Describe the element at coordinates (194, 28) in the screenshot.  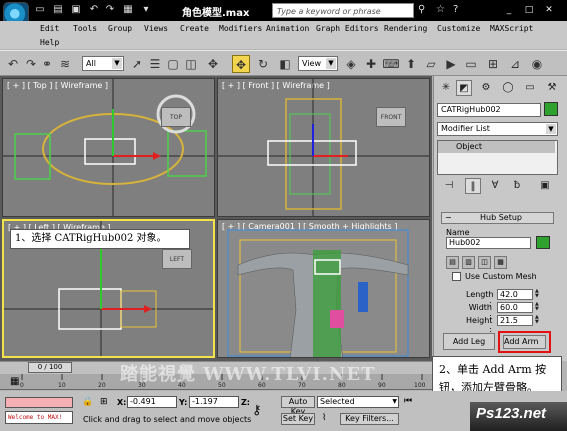
I see `menu-create: Create` at that location.